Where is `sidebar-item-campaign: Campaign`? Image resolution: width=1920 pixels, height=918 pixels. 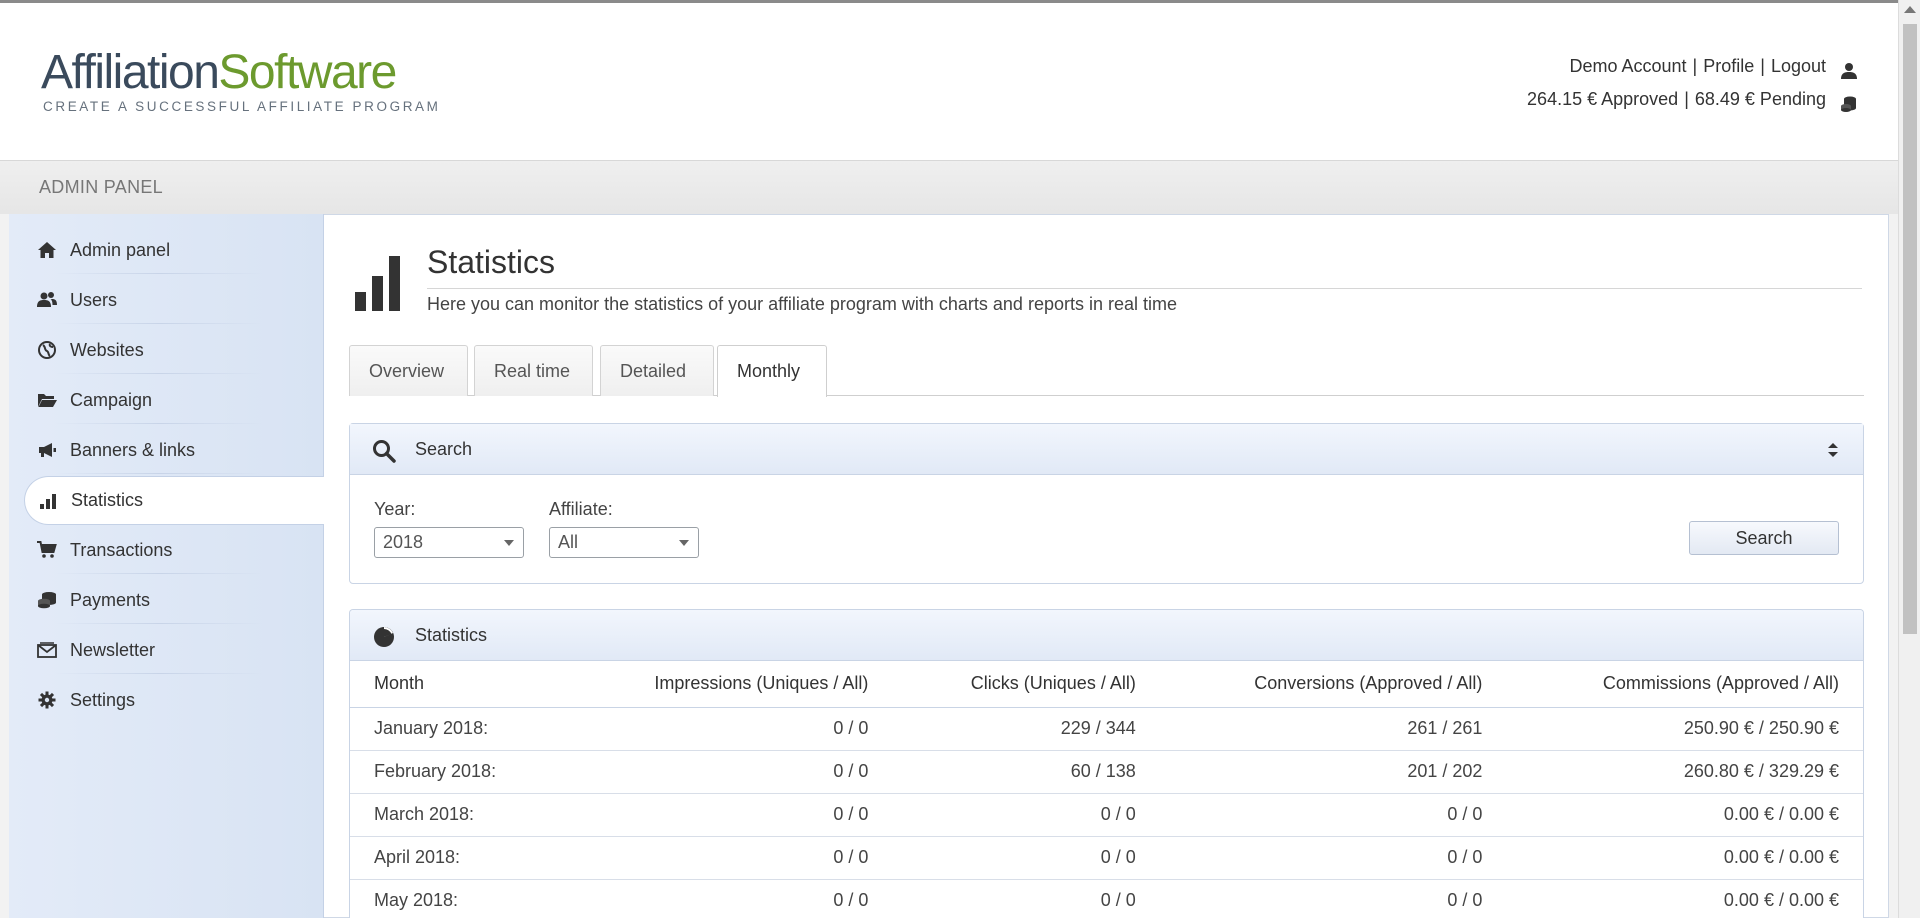 sidebar-item-campaign: Campaign is located at coordinates (165, 400).